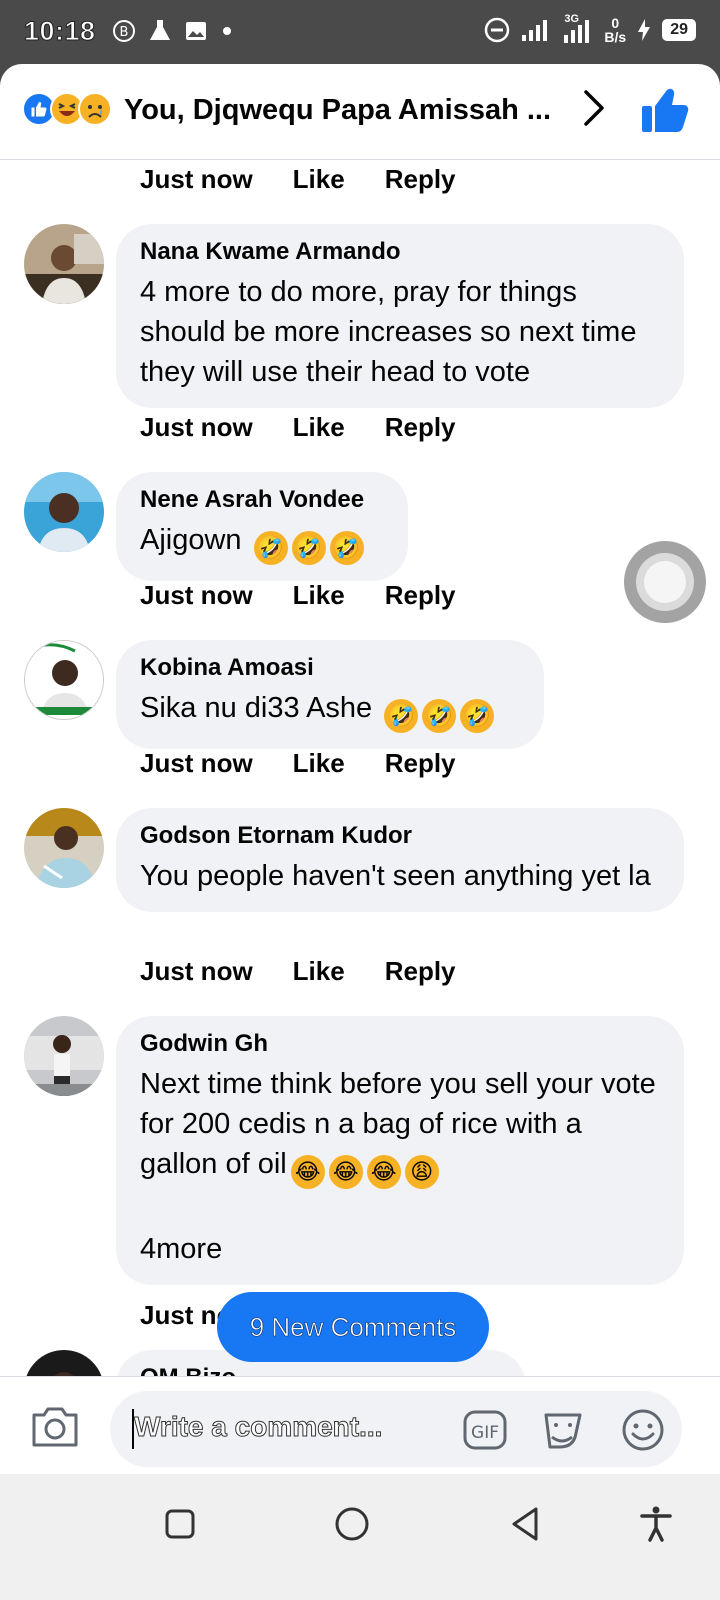 The image size is (720, 1600). Describe the element at coordinates (196, 31) in the screenshot. I see `image-icon` at that location.